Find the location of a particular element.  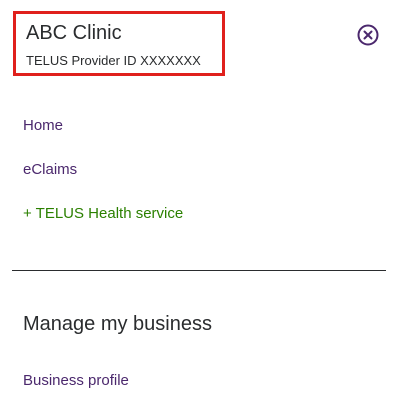

account-header: ABC Clinic TELUS Provider ID XXXXXXX is located at coordinates (119, 43).